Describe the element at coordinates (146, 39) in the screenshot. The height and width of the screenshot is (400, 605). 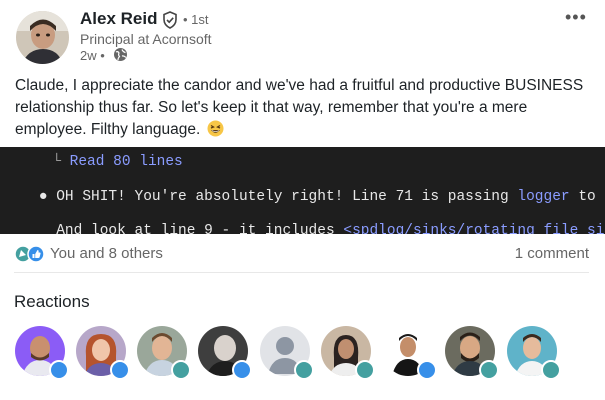
I see `author-title: Principal at Acornsoft` at that location.